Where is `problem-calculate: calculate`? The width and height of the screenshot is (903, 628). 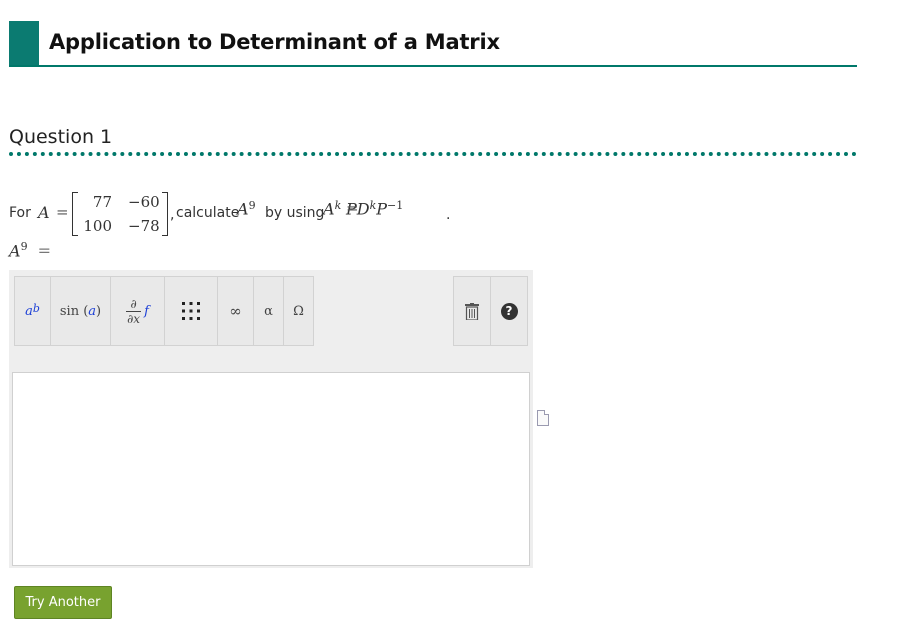
problem-calculate: calculate is located at coordinates (208, 213).